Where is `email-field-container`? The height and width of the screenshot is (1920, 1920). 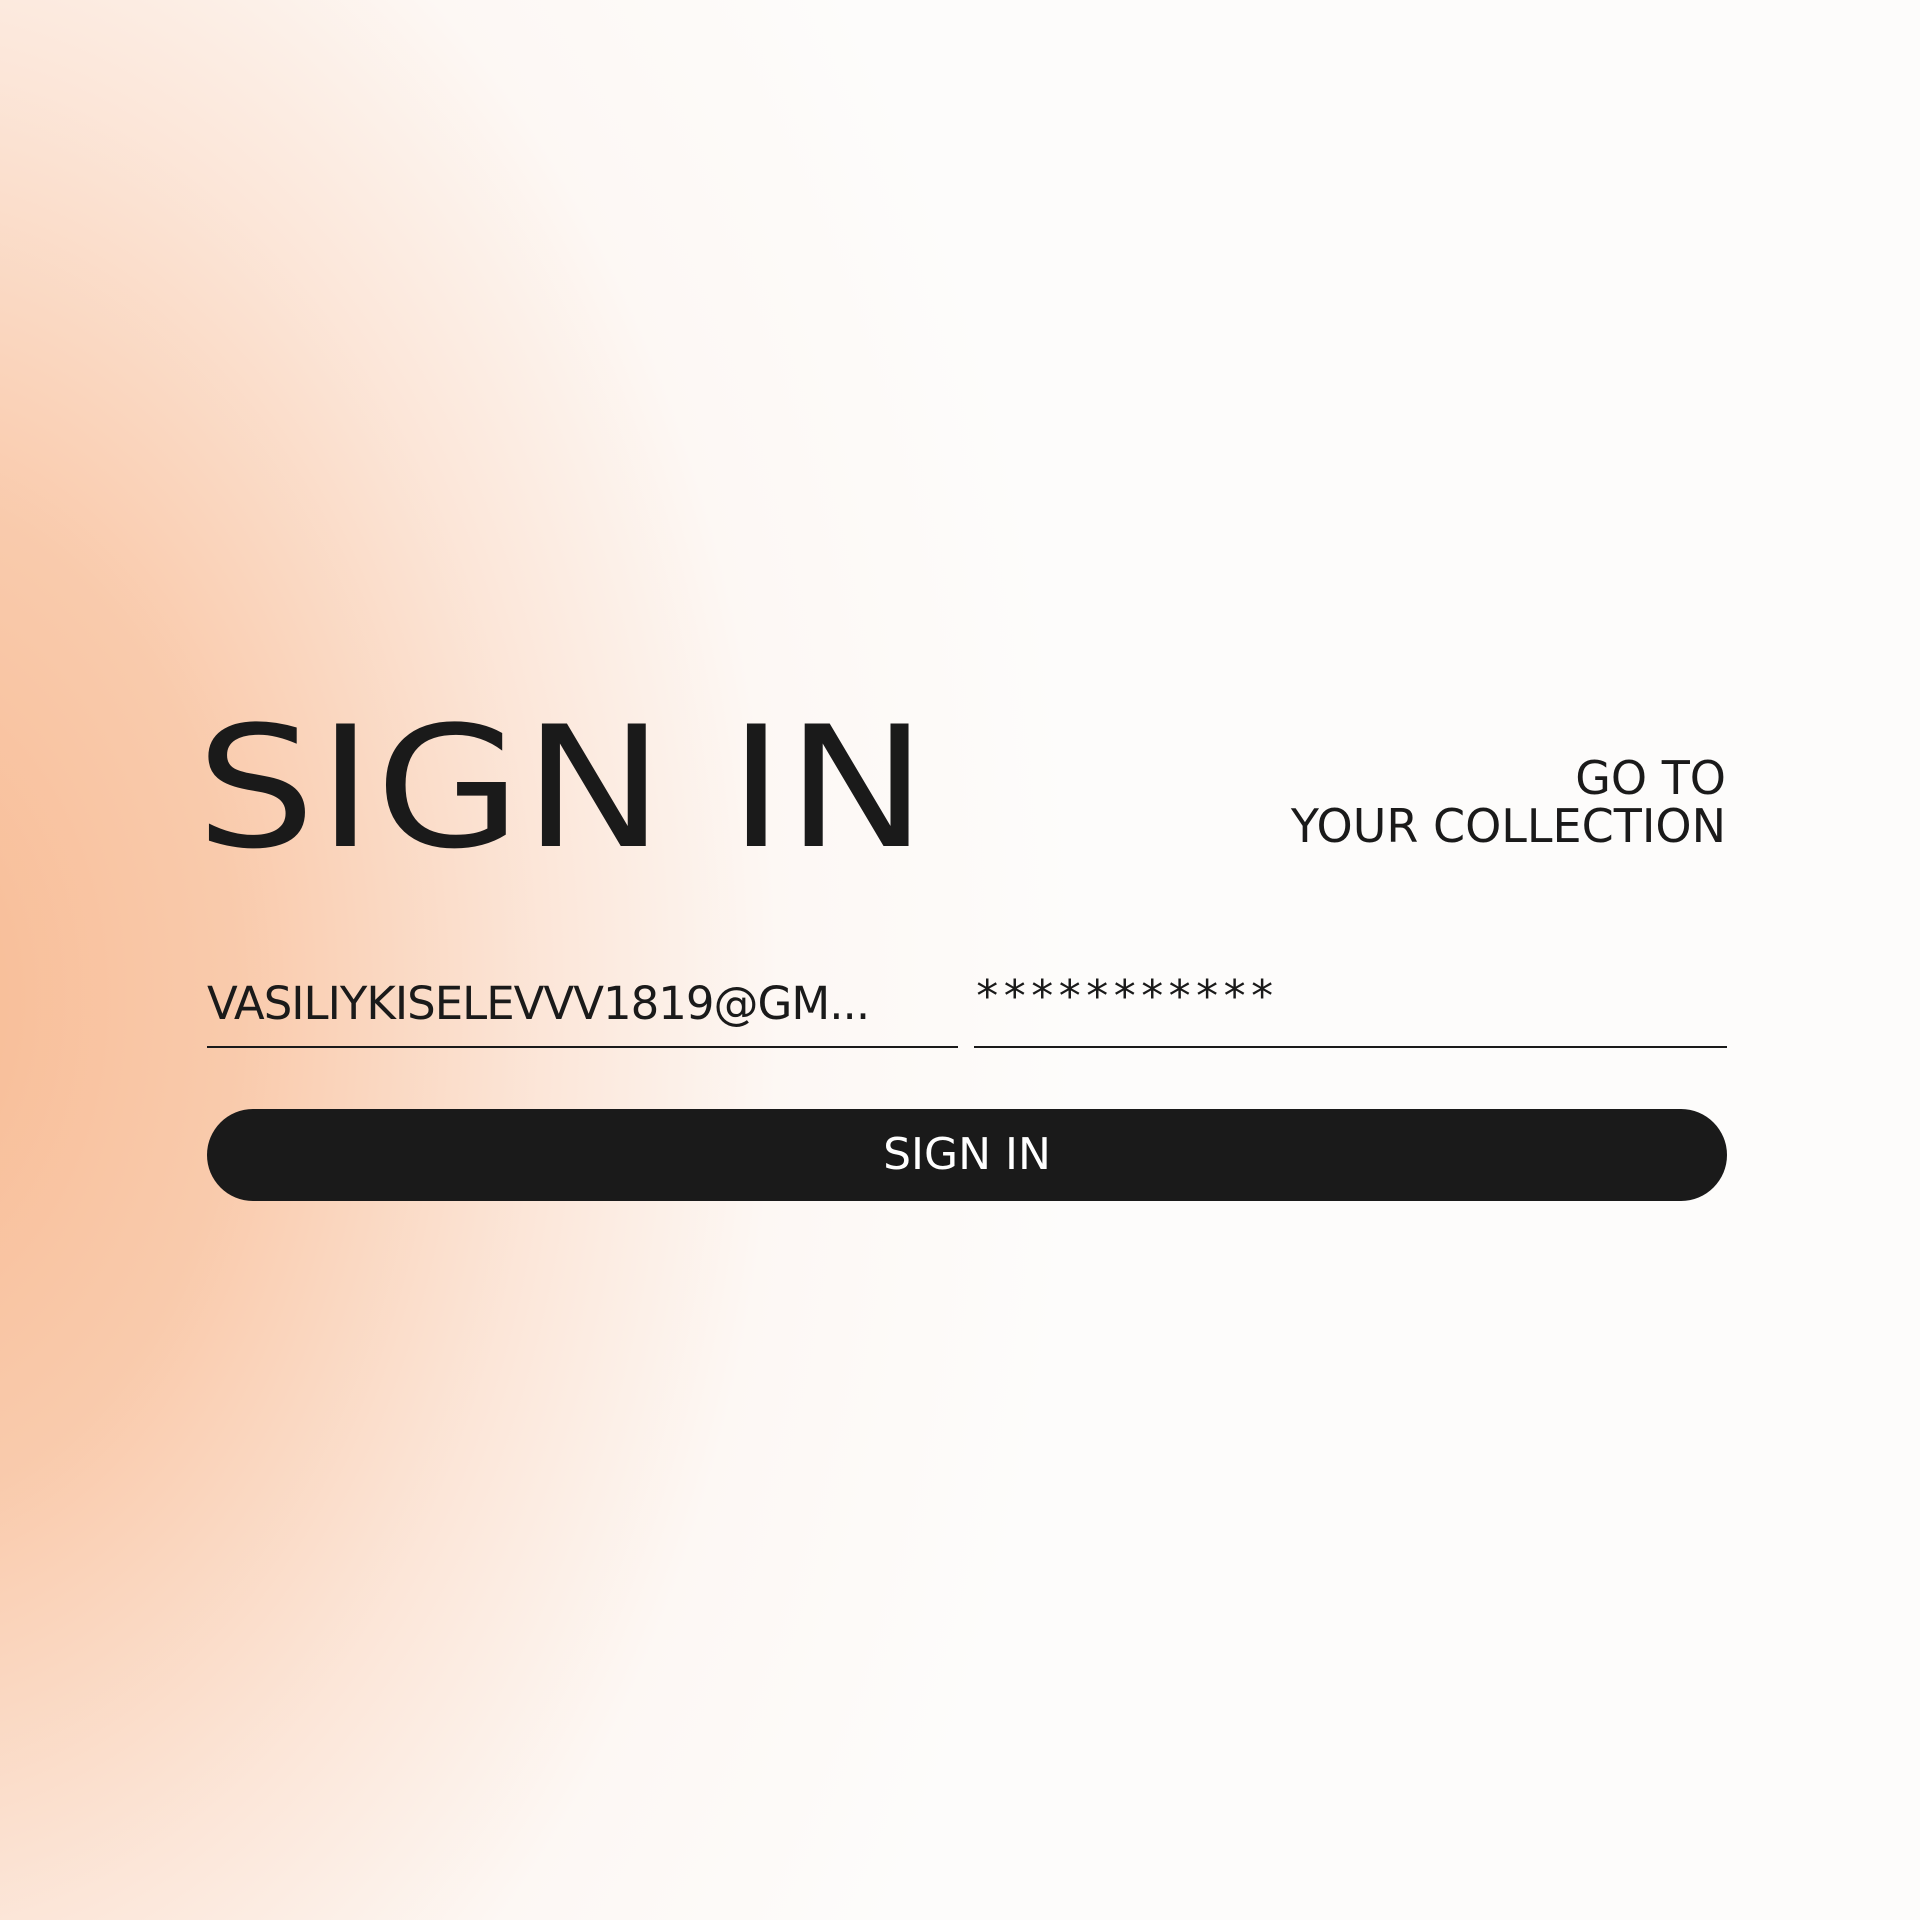
email-field-container is located at coordinates (582, 1008).